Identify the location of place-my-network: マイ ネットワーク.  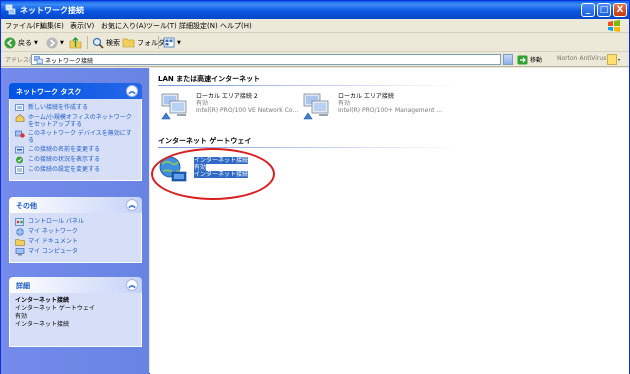
(75, 232).